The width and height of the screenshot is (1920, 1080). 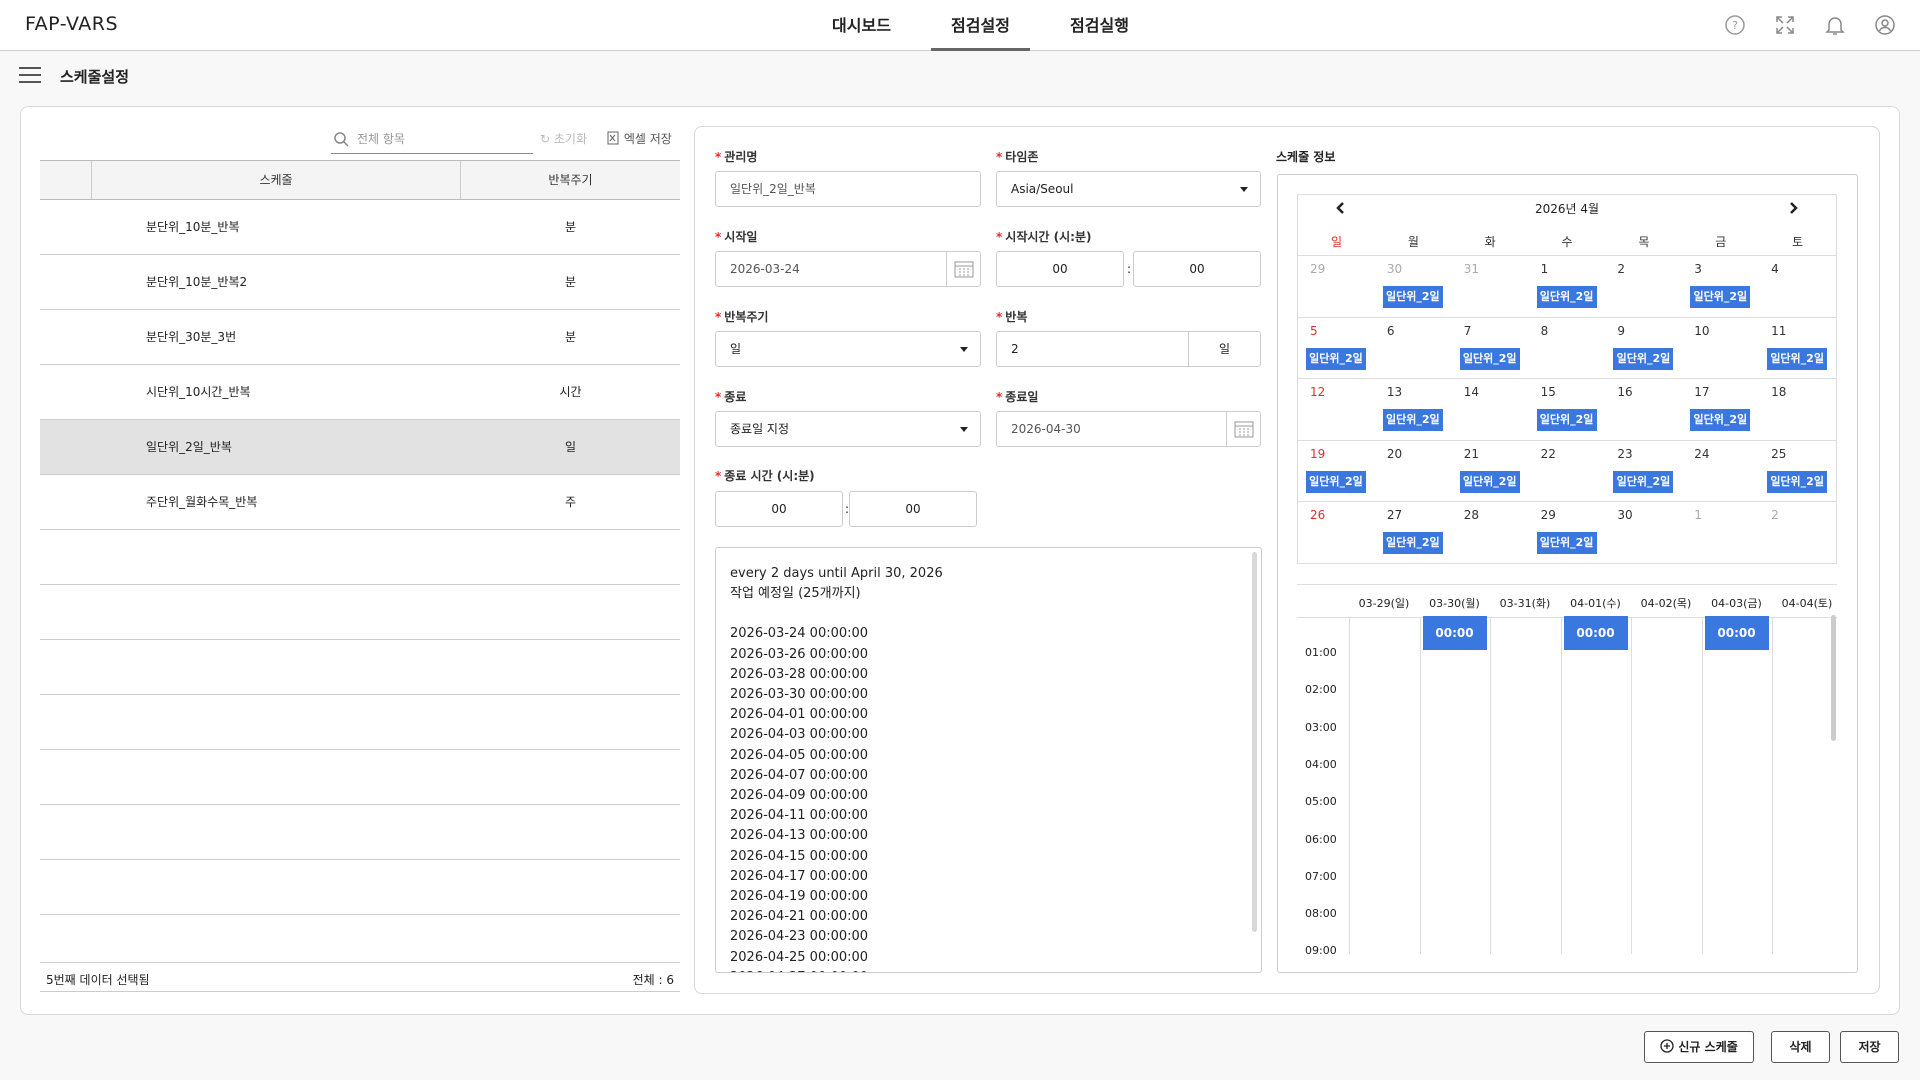 What do you see at coordinates (1394, 454) in the screenshot?
I see `calendar-day: 20` at bounding box center [1394, 454].